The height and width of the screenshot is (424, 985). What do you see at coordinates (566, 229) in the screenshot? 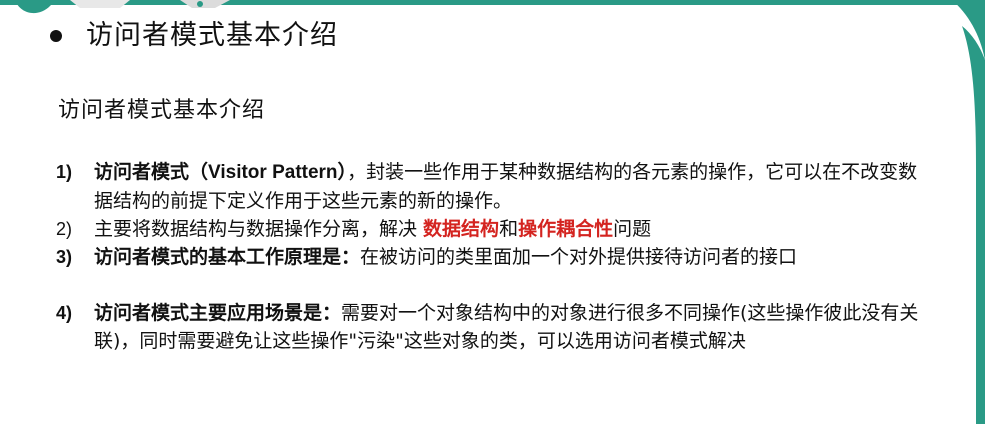
I see `highlight-coupling: 操作耦合性` at bounding box center [566, 229].